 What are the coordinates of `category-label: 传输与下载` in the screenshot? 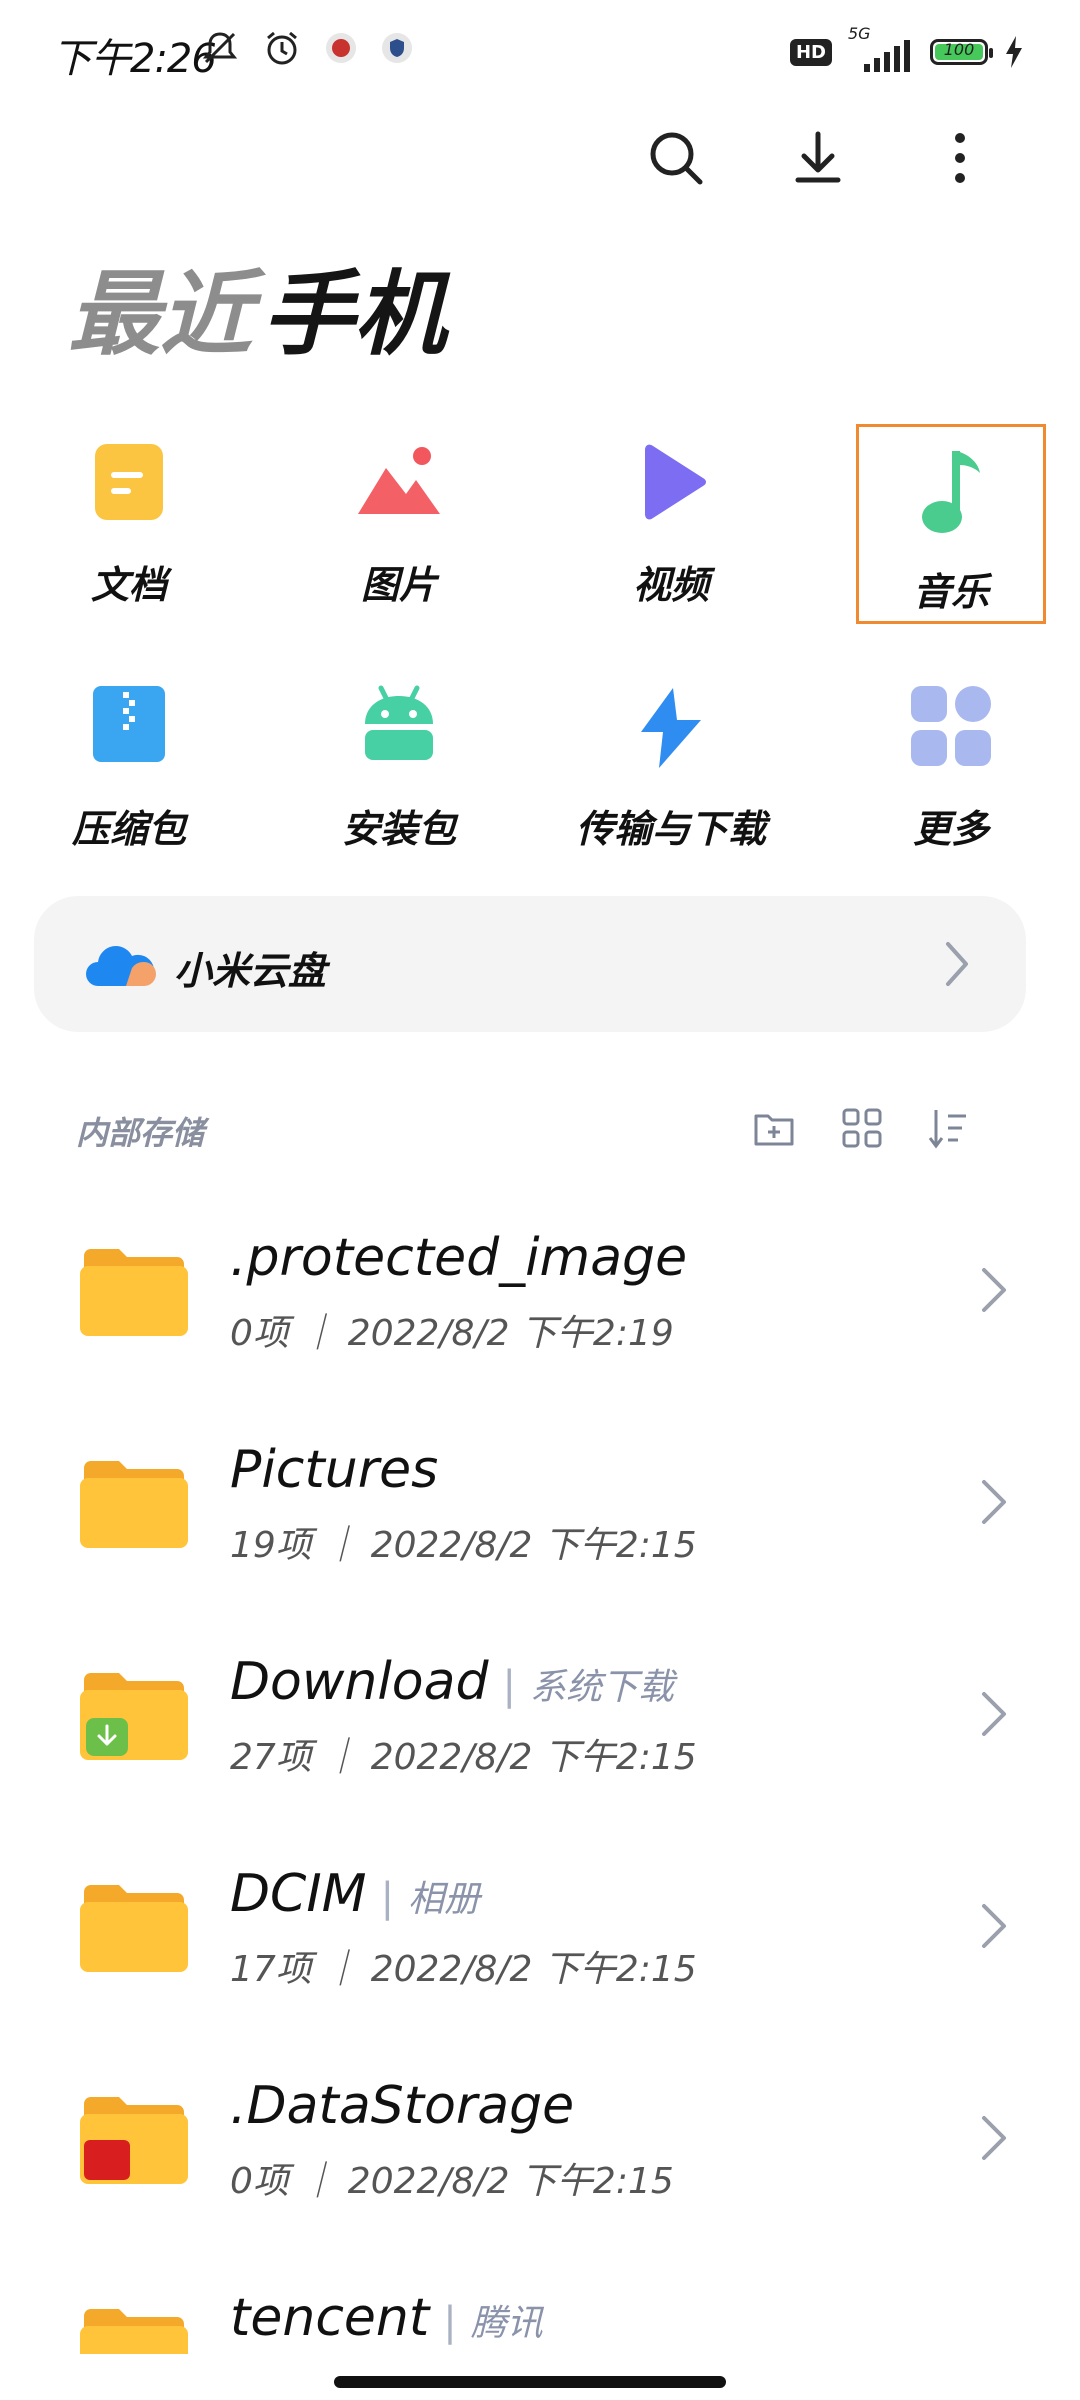 It's located at (671, 829).